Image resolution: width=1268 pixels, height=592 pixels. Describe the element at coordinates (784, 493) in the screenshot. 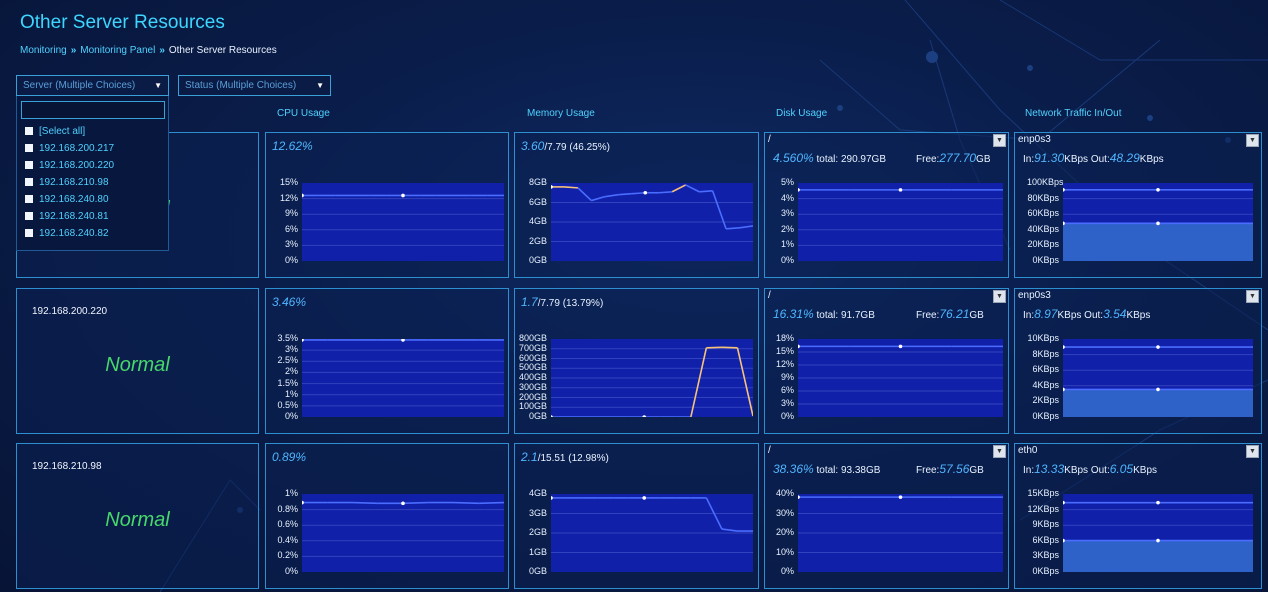

I see `y-tick-label: 40%` at that location.